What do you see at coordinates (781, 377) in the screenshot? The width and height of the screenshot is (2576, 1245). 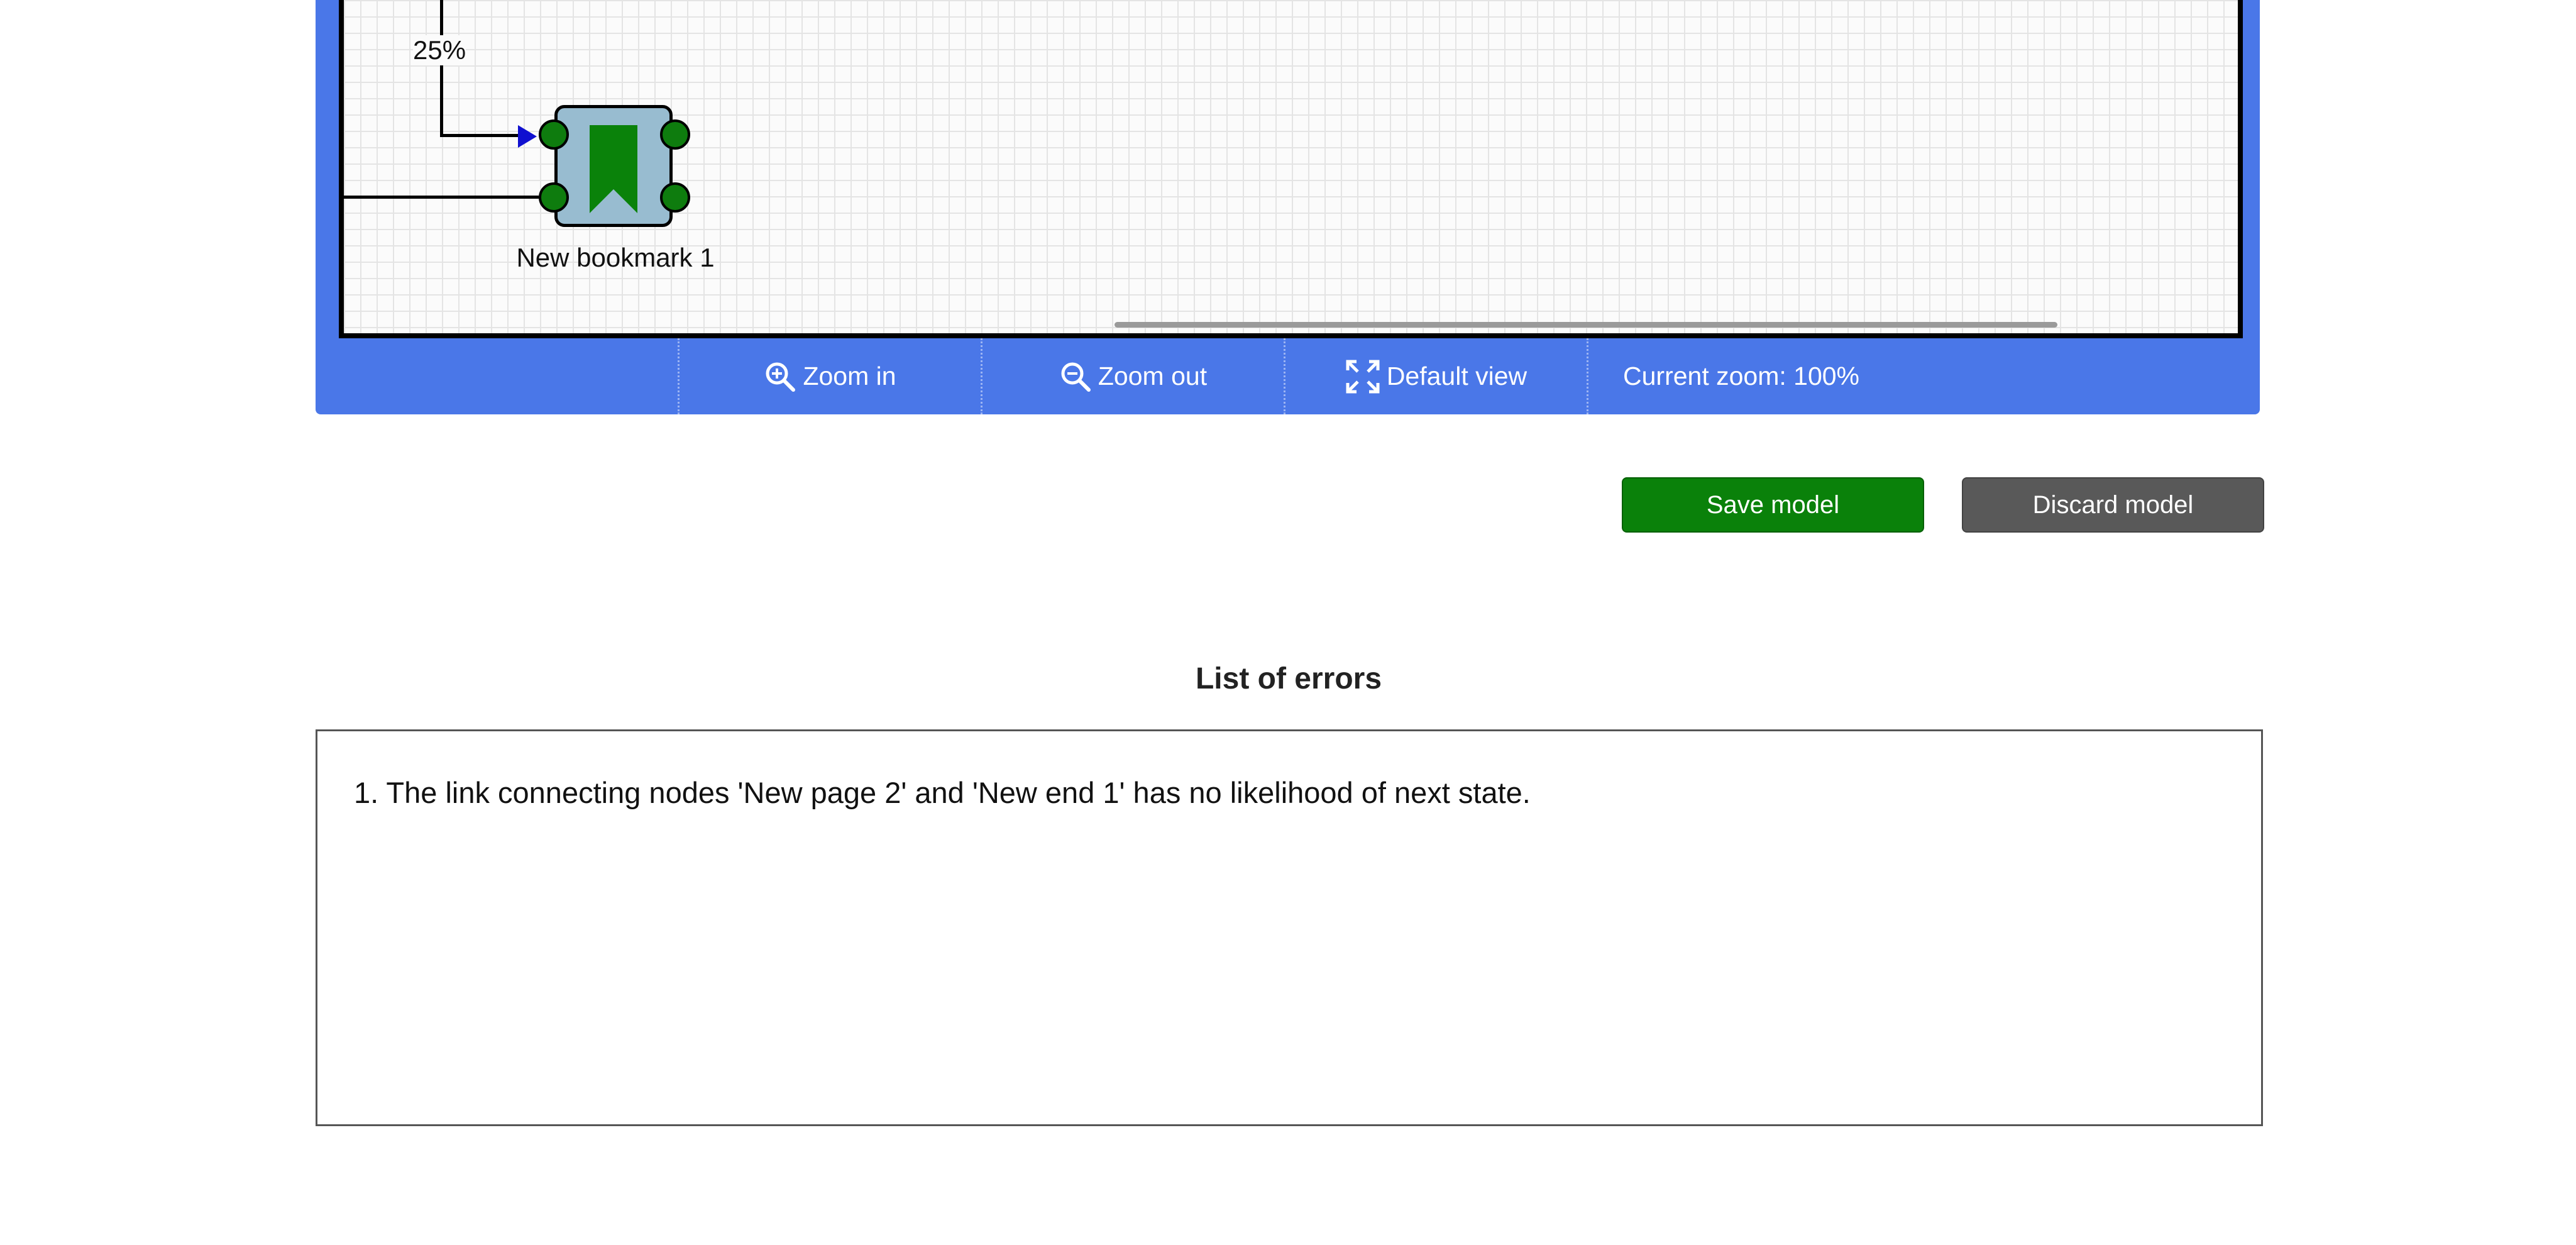 I see `zoom-in-icon` at bounding box center [781, 377].